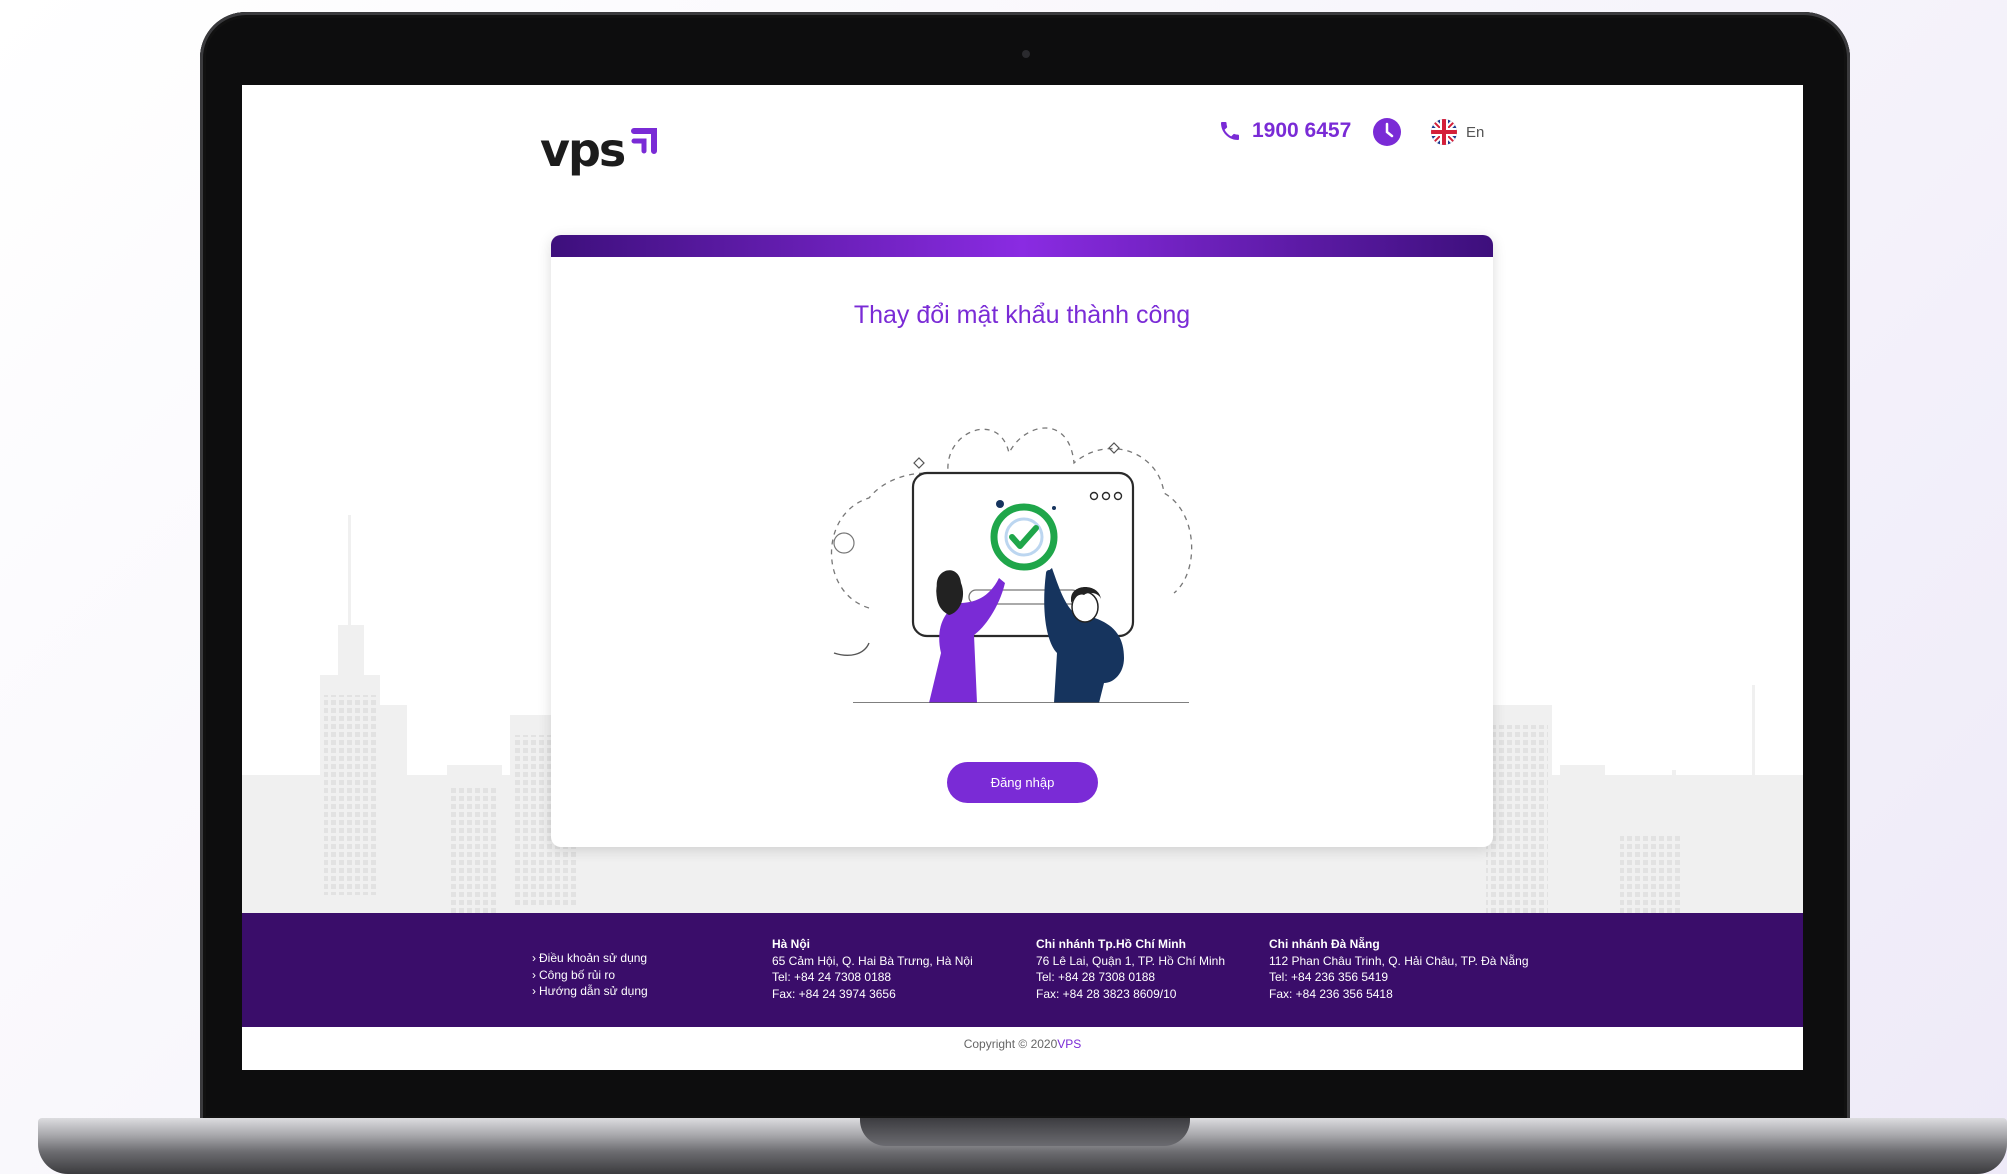  I want to click on language-label: En, so click(1475, 132).